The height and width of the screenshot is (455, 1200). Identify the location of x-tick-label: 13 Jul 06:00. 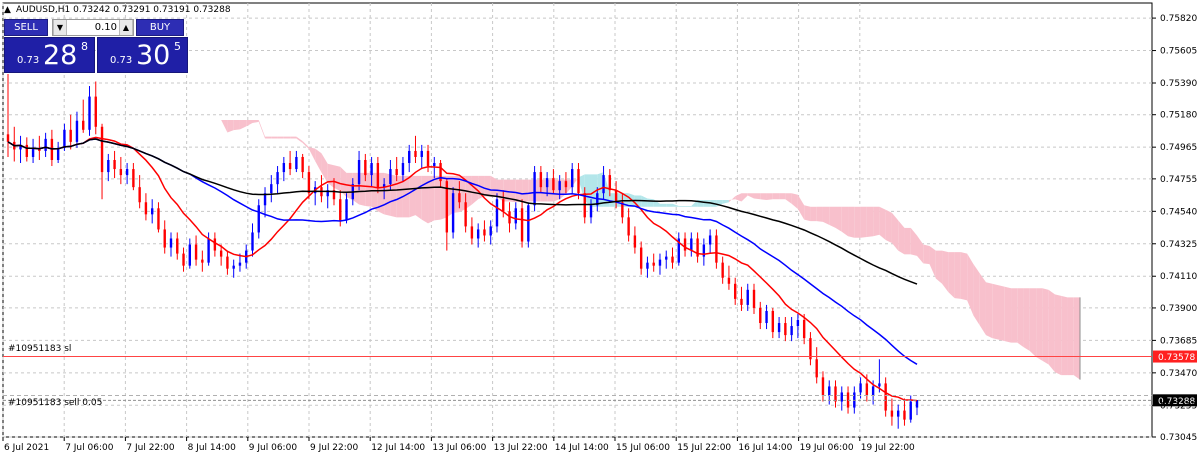
(459, 448).